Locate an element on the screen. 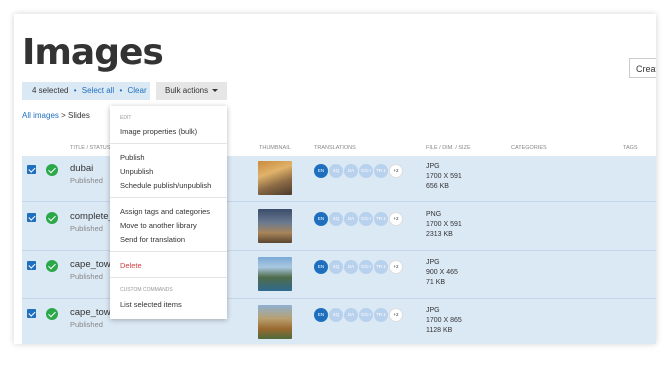  create-button: Creat is located at coordinates (642, 68).